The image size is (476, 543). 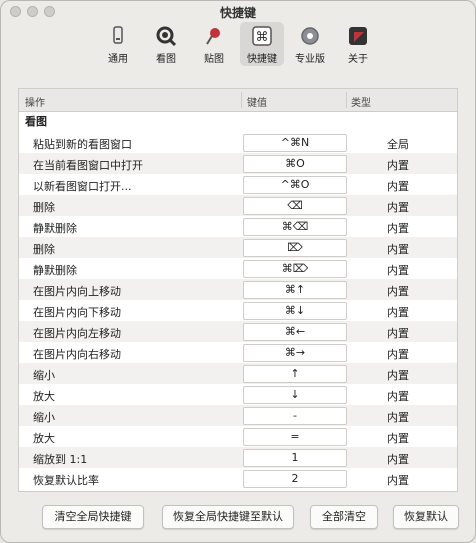 I want to click on shortcut-field: ⌘→, so click(x=295, y=353).